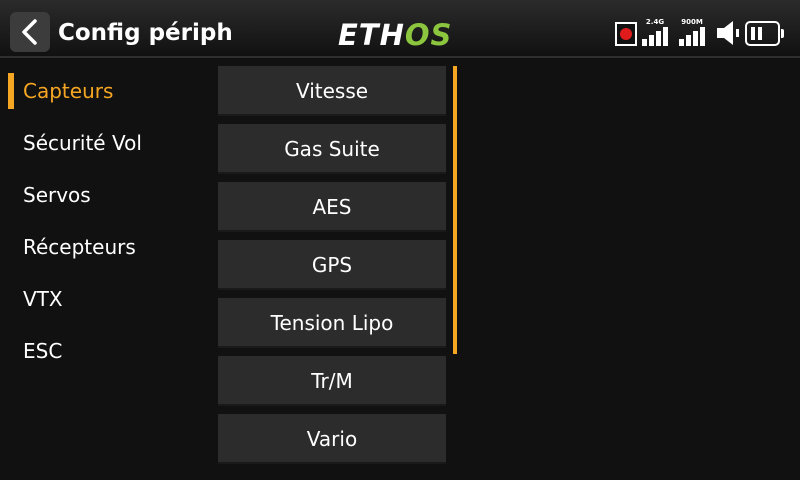  What do you see at coordinates (332, 207) in the screenshot?
I see `list-item-aes: AES` at bounding box center [332, 207].